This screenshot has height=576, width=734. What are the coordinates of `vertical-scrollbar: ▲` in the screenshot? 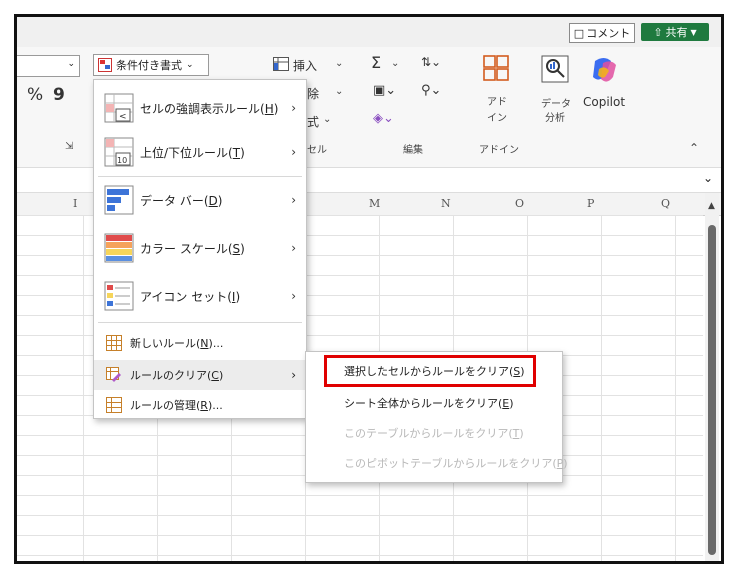 It's located at (712, 377).